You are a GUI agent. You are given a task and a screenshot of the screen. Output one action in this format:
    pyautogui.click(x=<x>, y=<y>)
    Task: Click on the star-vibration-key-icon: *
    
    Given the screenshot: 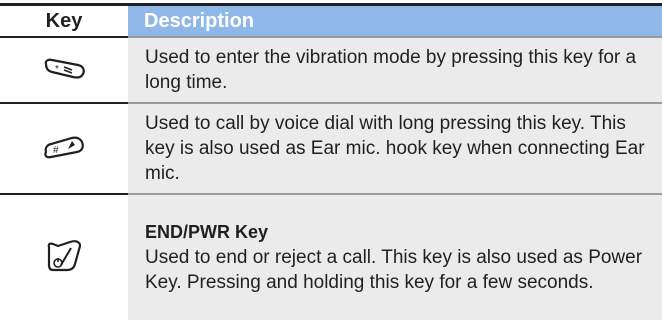 What is the action you would take?
    pyautogui.click(x=64, y=70)
    